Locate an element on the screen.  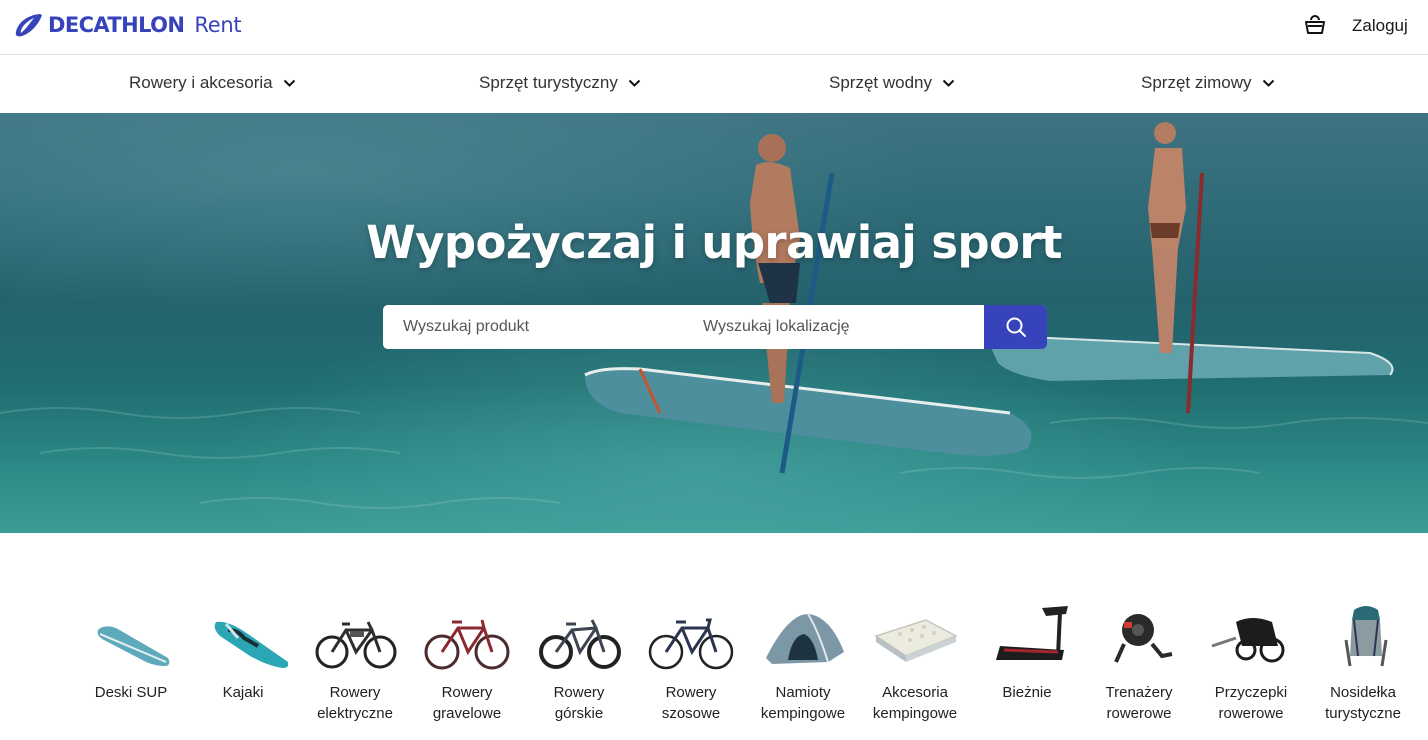
nav-tourist-gear: Sprzęt turystyczny is located at coordinates (560, 83).